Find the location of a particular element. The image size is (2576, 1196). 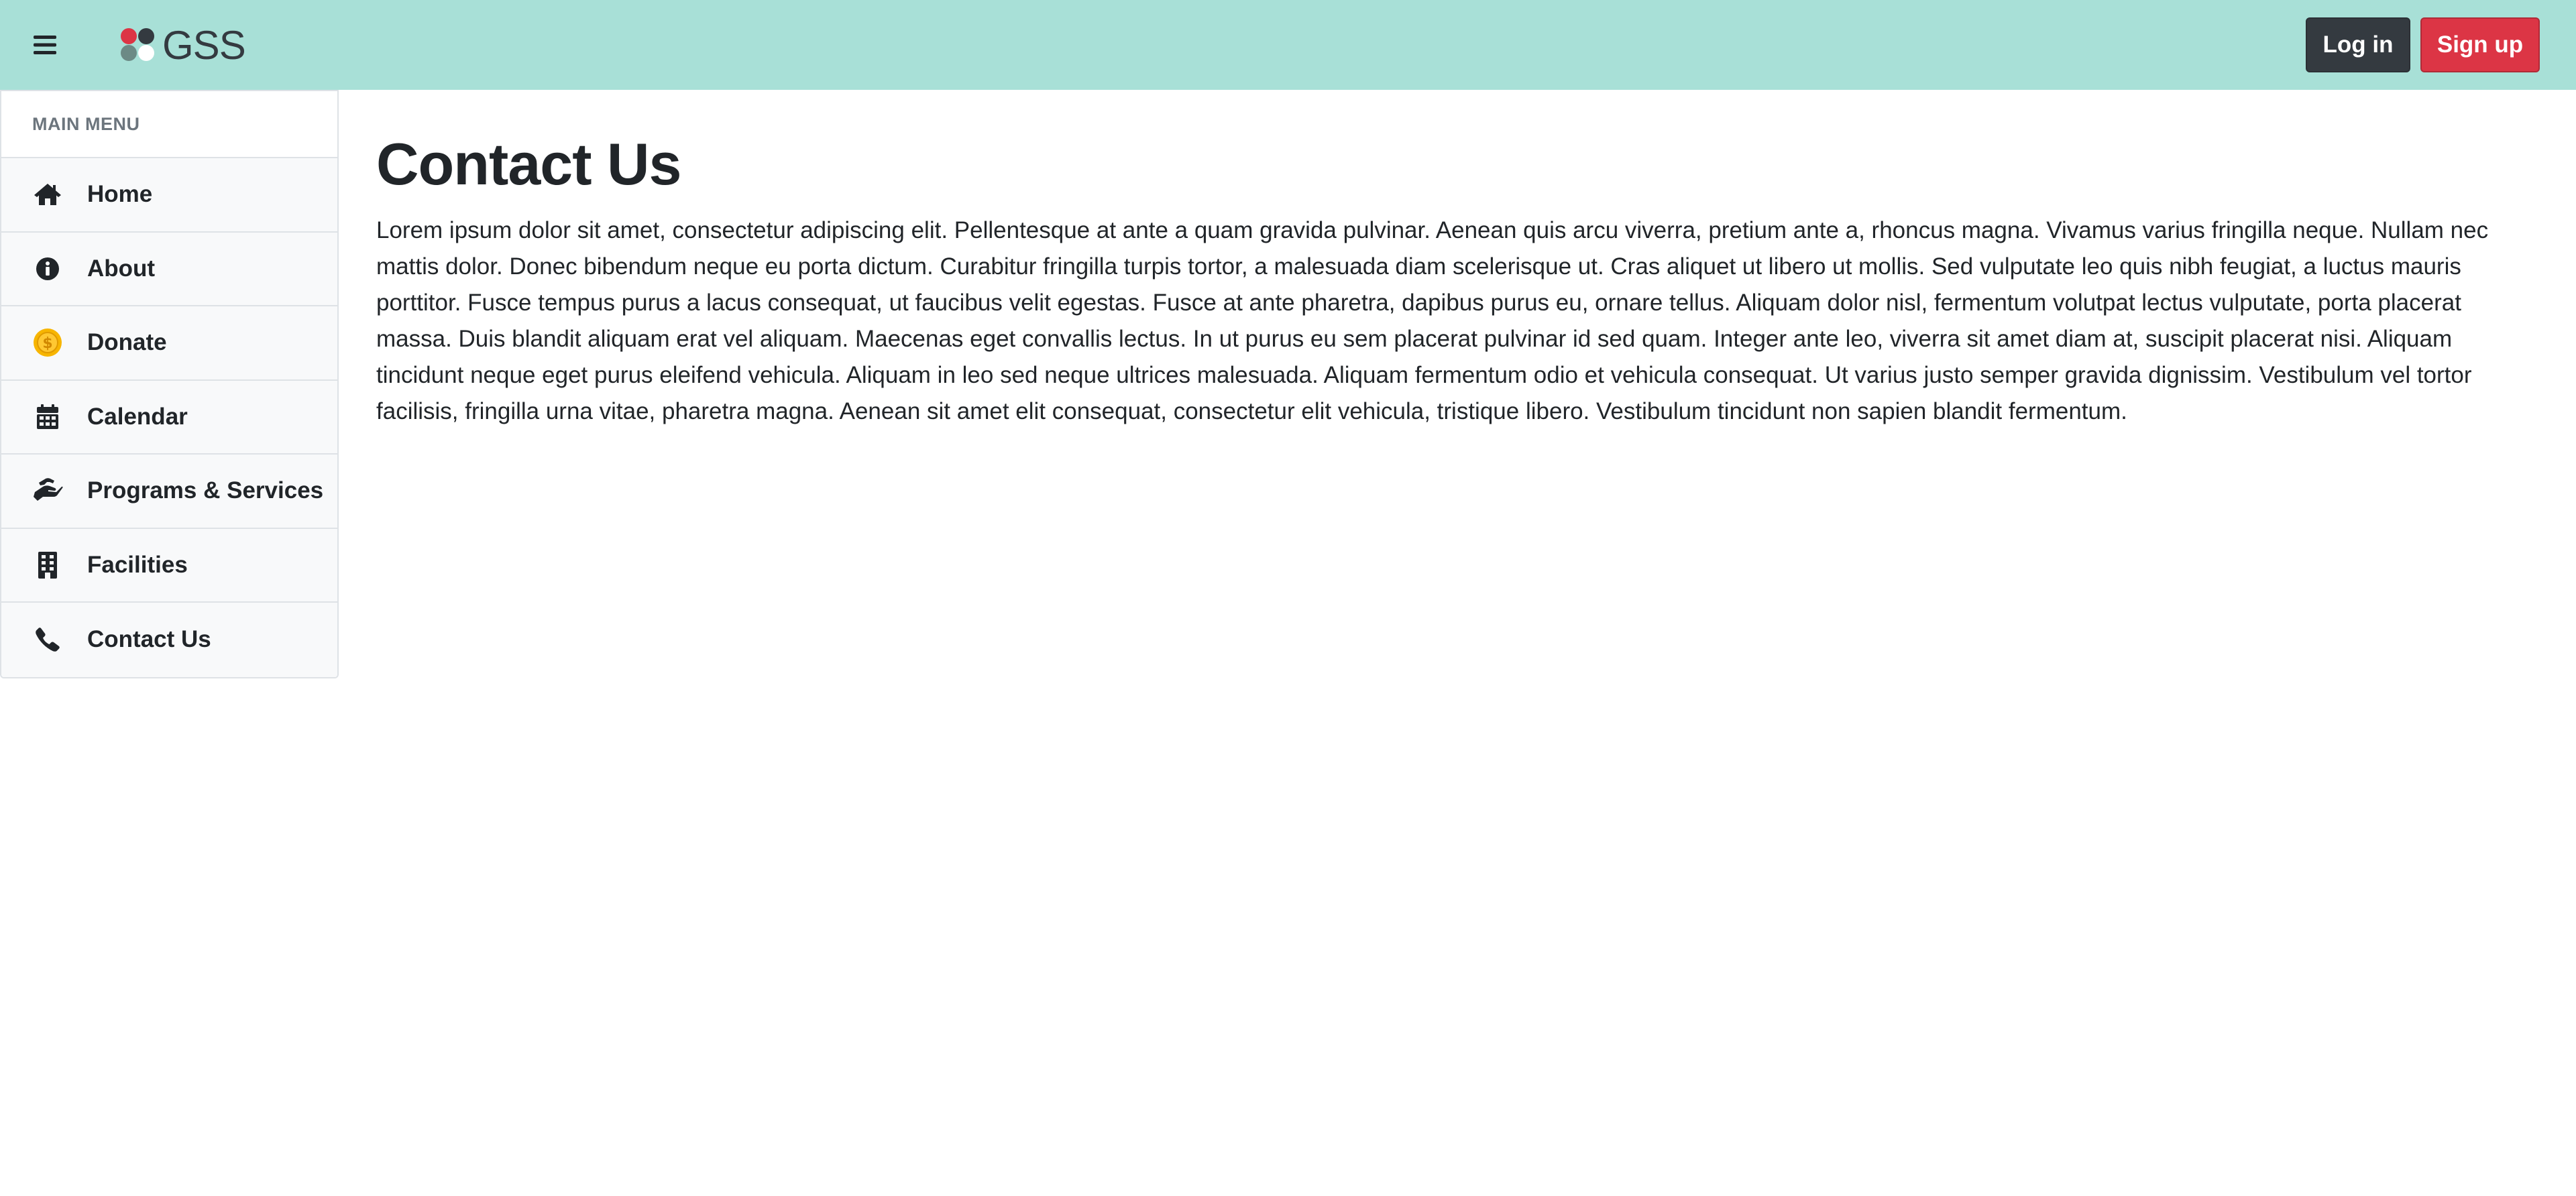

sidebar-item-calendar: Calendar is located at coordinates (169, 417).